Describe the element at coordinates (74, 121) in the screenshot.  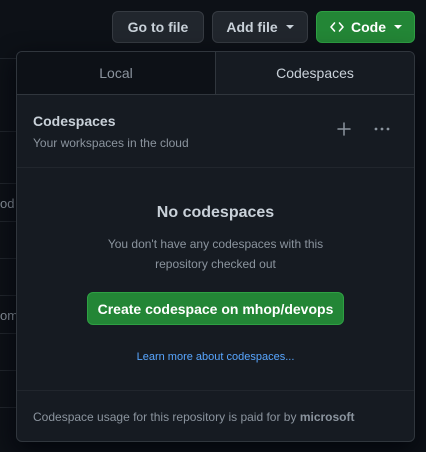
I see `codespaces-title: Codespaces` at that location.